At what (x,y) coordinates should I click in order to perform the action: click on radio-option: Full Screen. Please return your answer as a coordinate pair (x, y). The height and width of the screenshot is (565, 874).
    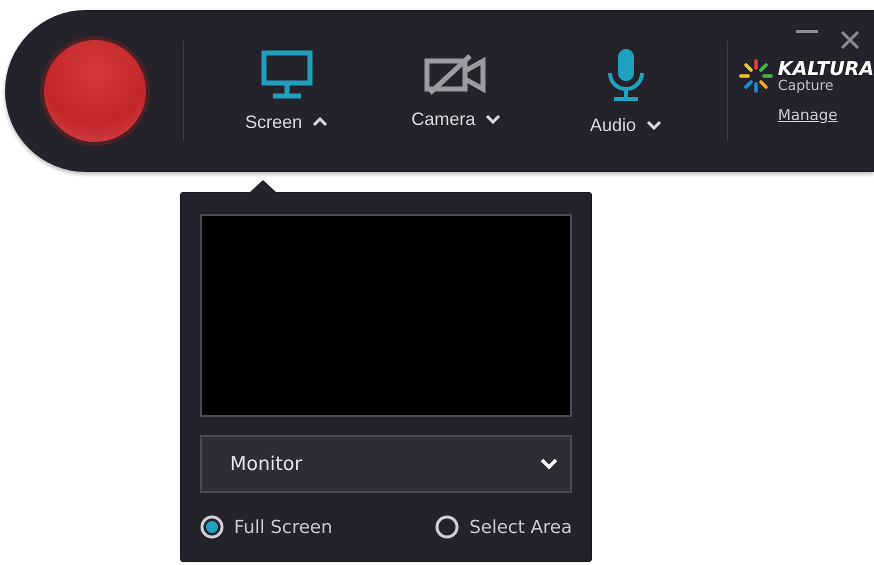
    Looking at the image, I should click on (266, 527).